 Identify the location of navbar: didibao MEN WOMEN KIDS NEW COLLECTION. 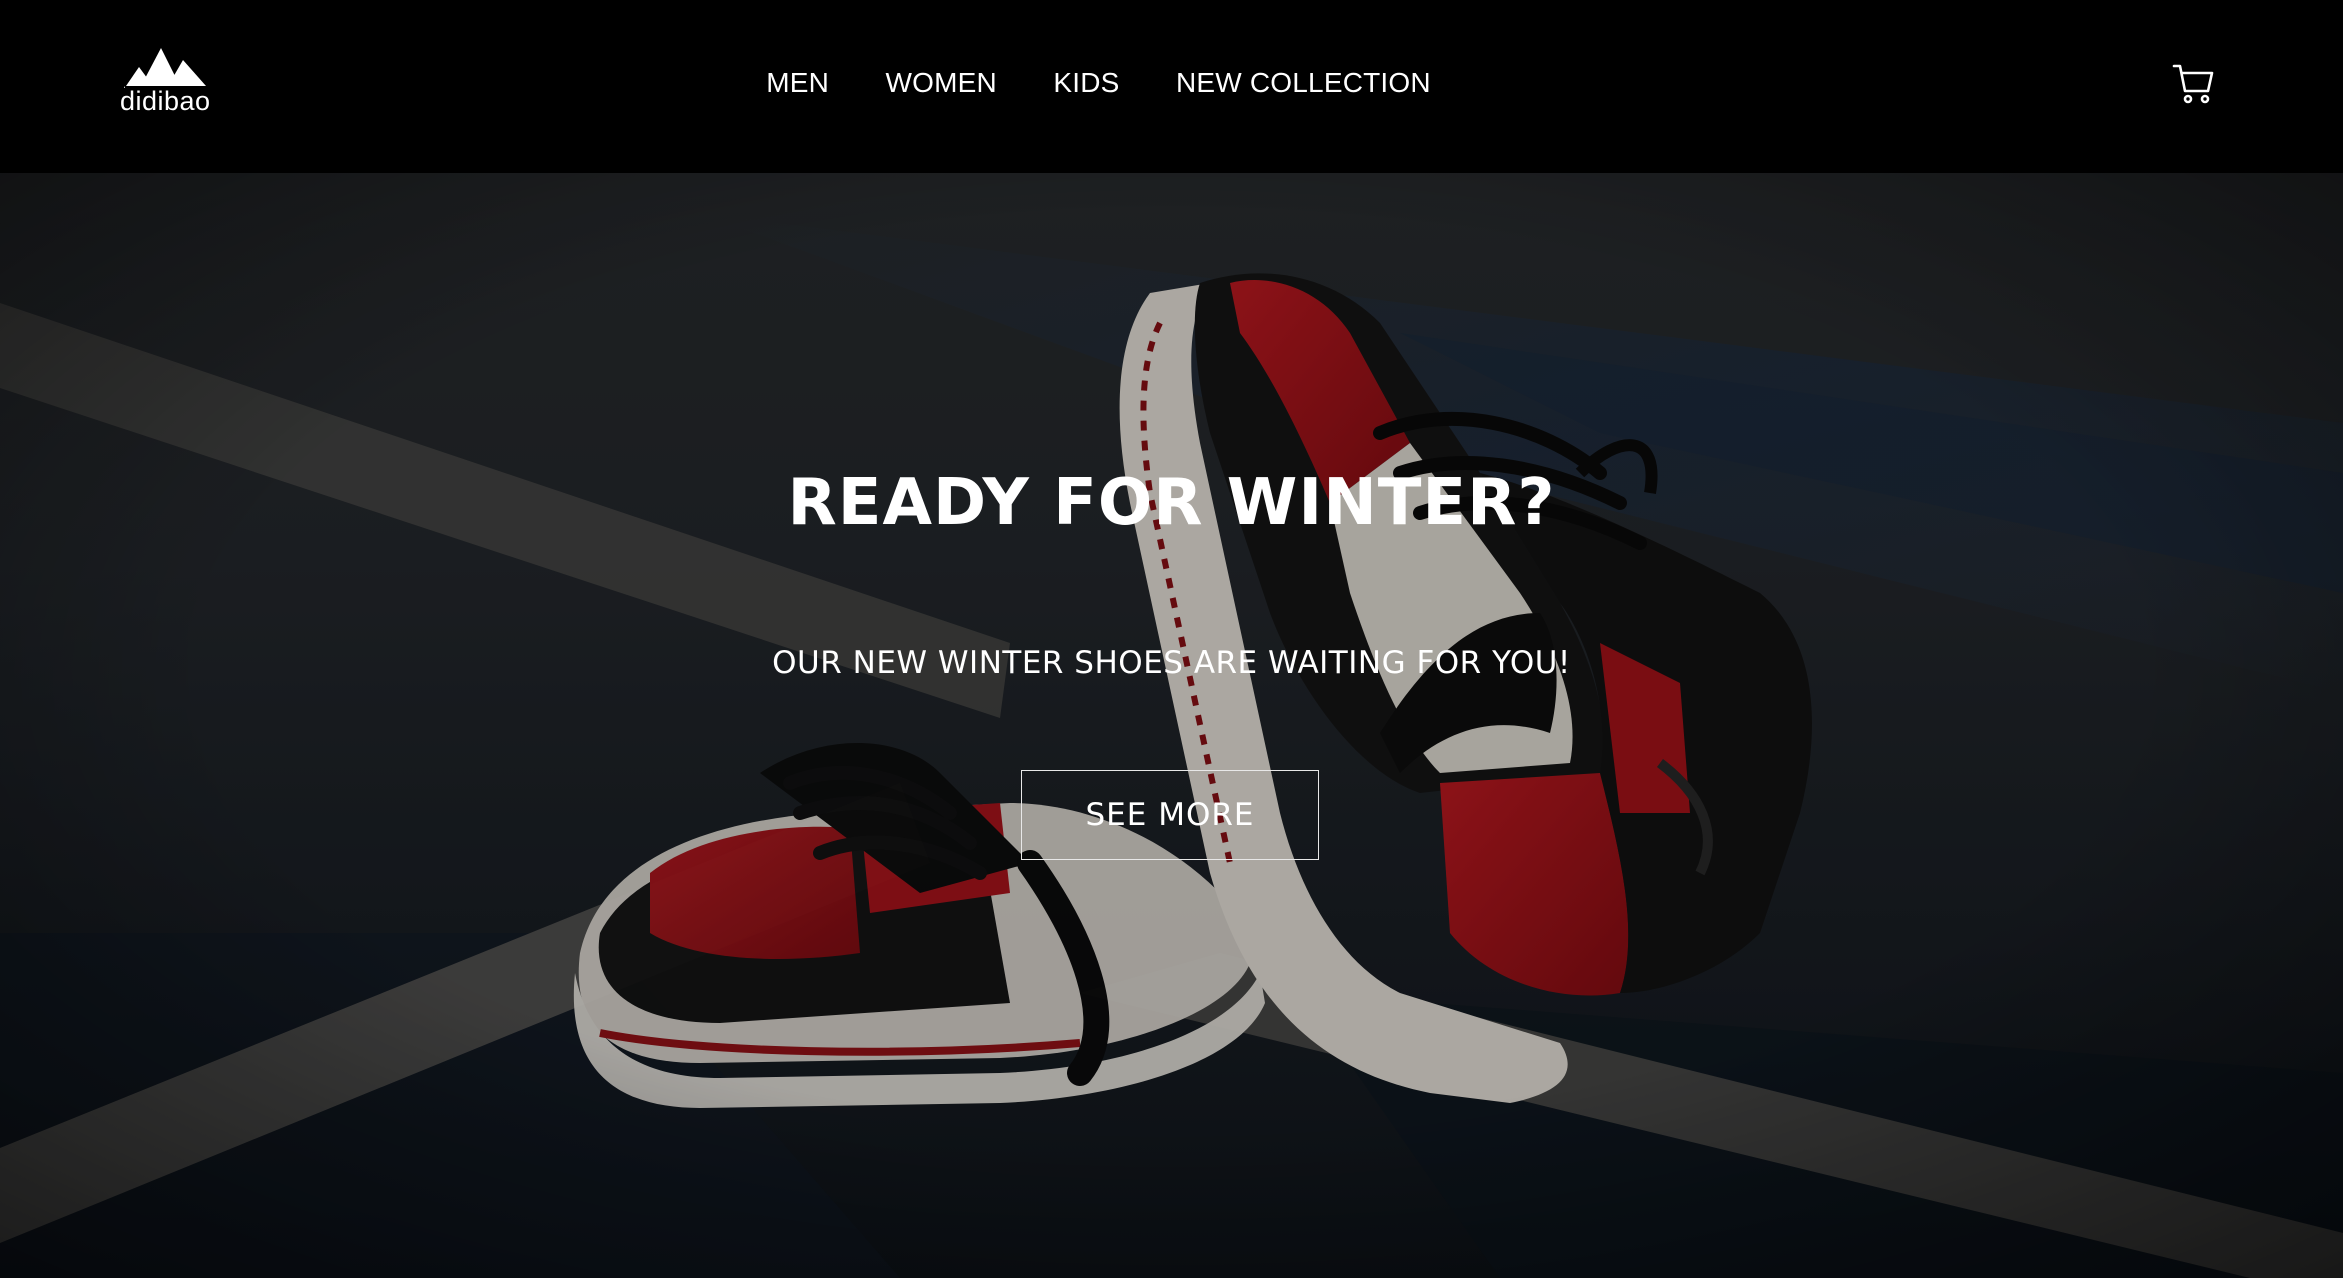
(1171, 86).